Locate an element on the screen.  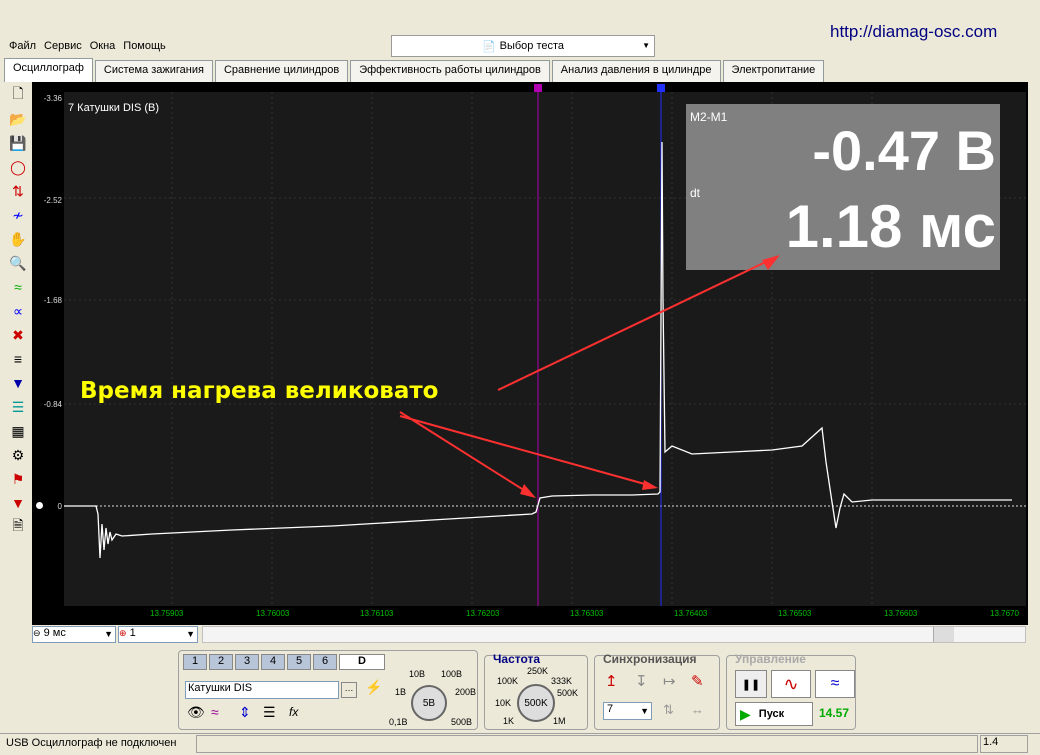
sync-title: Синхронизация is located at coordinates (650, 659).